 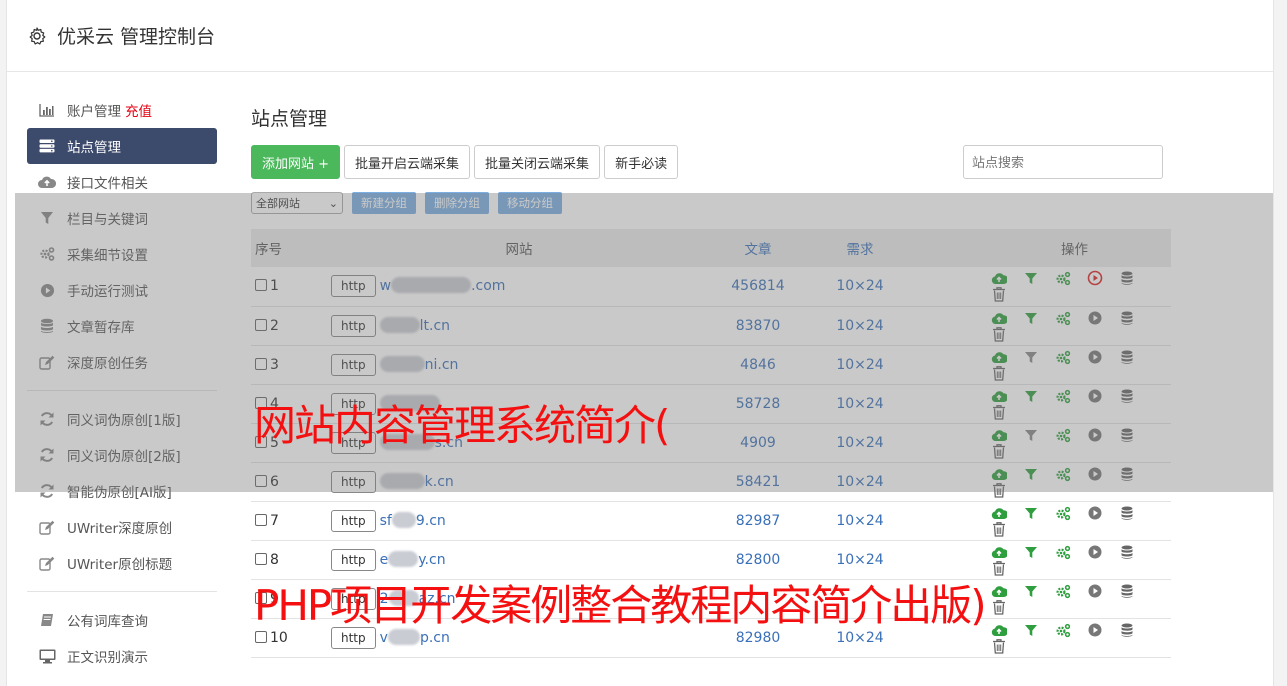 I want to click on site-link: k.cn, so click(x=416, y=481).